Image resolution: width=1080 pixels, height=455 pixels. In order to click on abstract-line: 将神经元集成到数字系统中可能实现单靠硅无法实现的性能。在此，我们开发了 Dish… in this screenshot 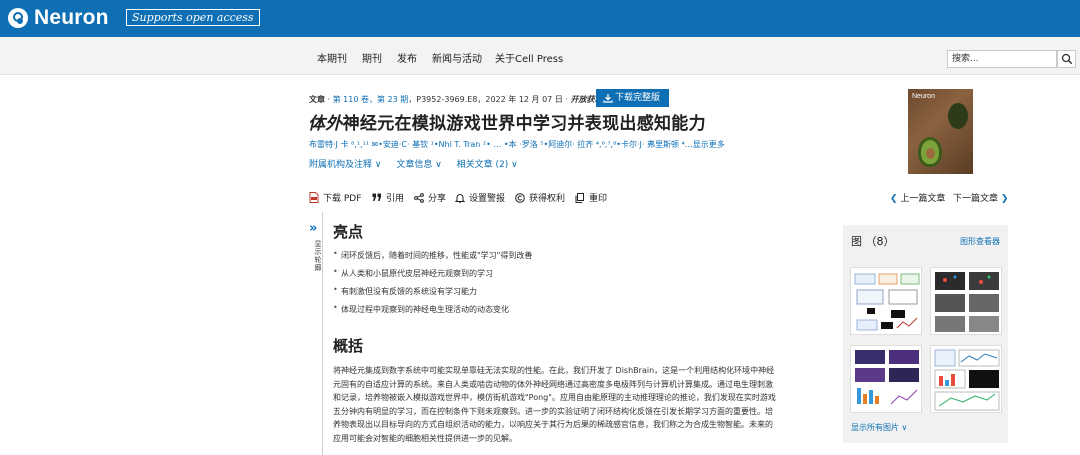, I will do `click(554, 370)`.